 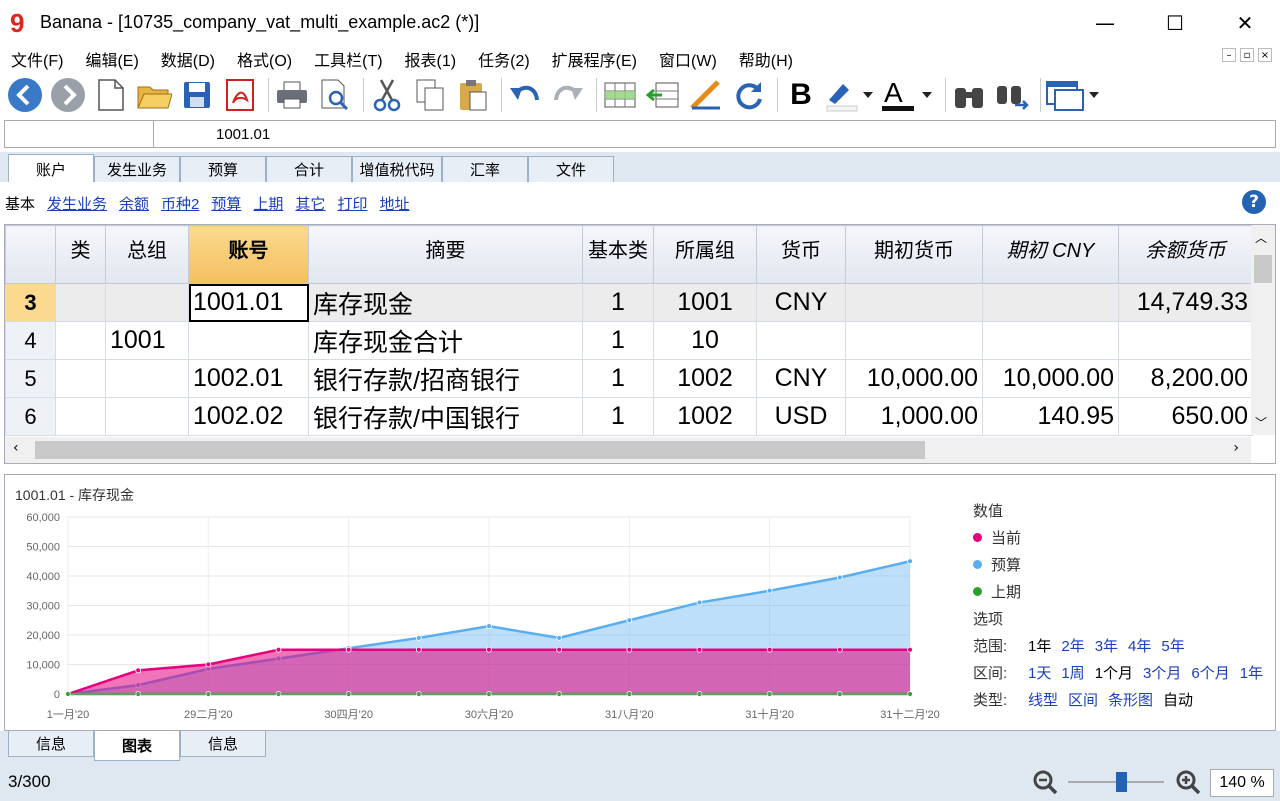 What do you see at coordinates (223, 744) in the screenshot?
I see `tab-info-2: 信息` at bounding box center [223, 744].